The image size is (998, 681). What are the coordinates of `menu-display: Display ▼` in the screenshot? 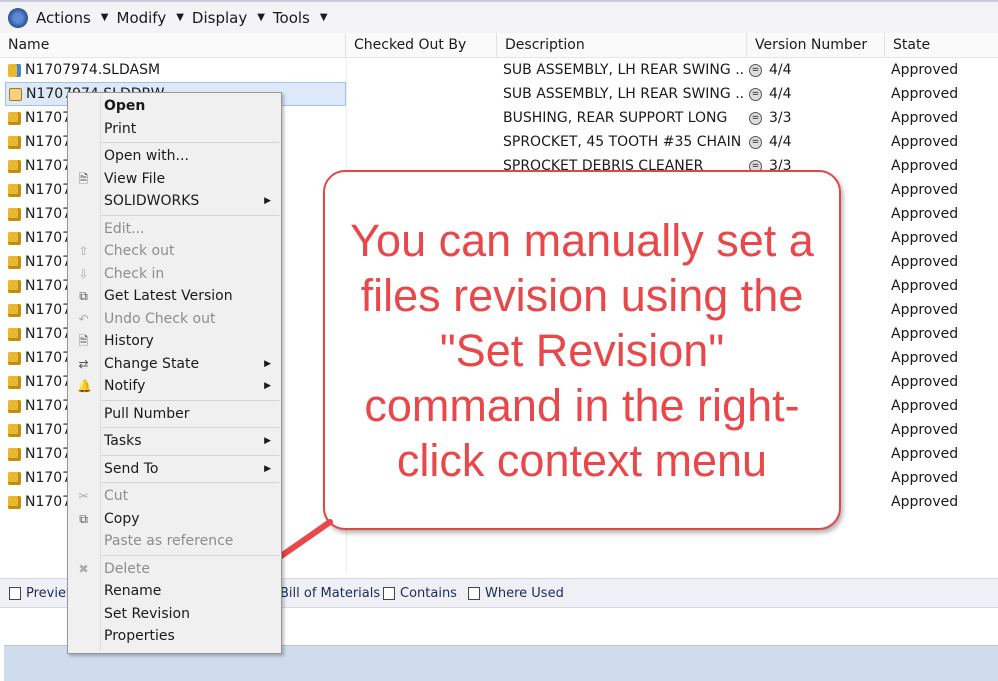 It's located at (228, 18).